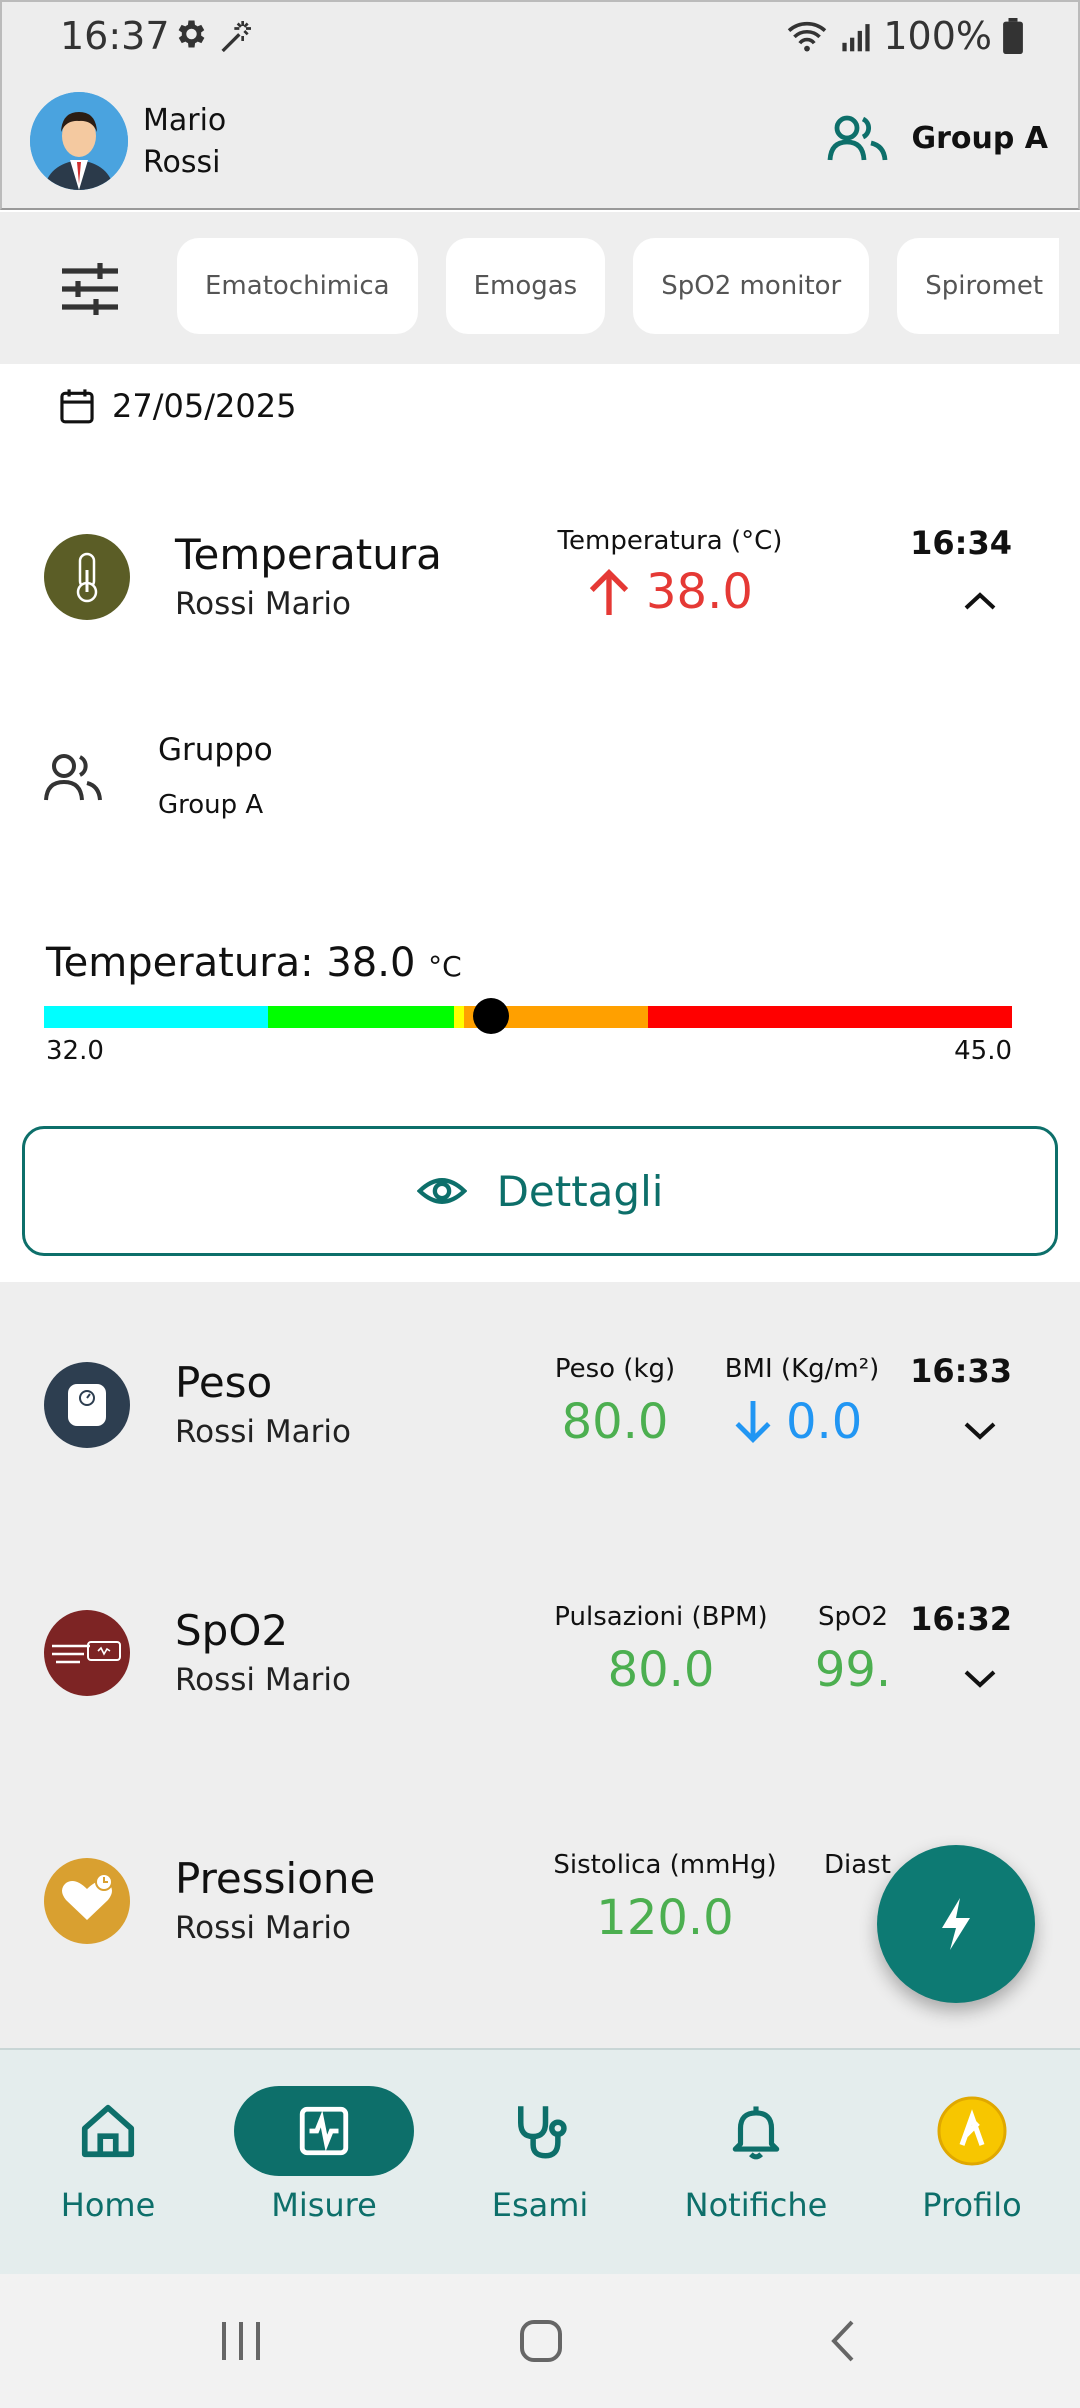 The width and height of the screenshot is (1080, 2408). I want to click on nav-home: Home, so click(108, 2155).